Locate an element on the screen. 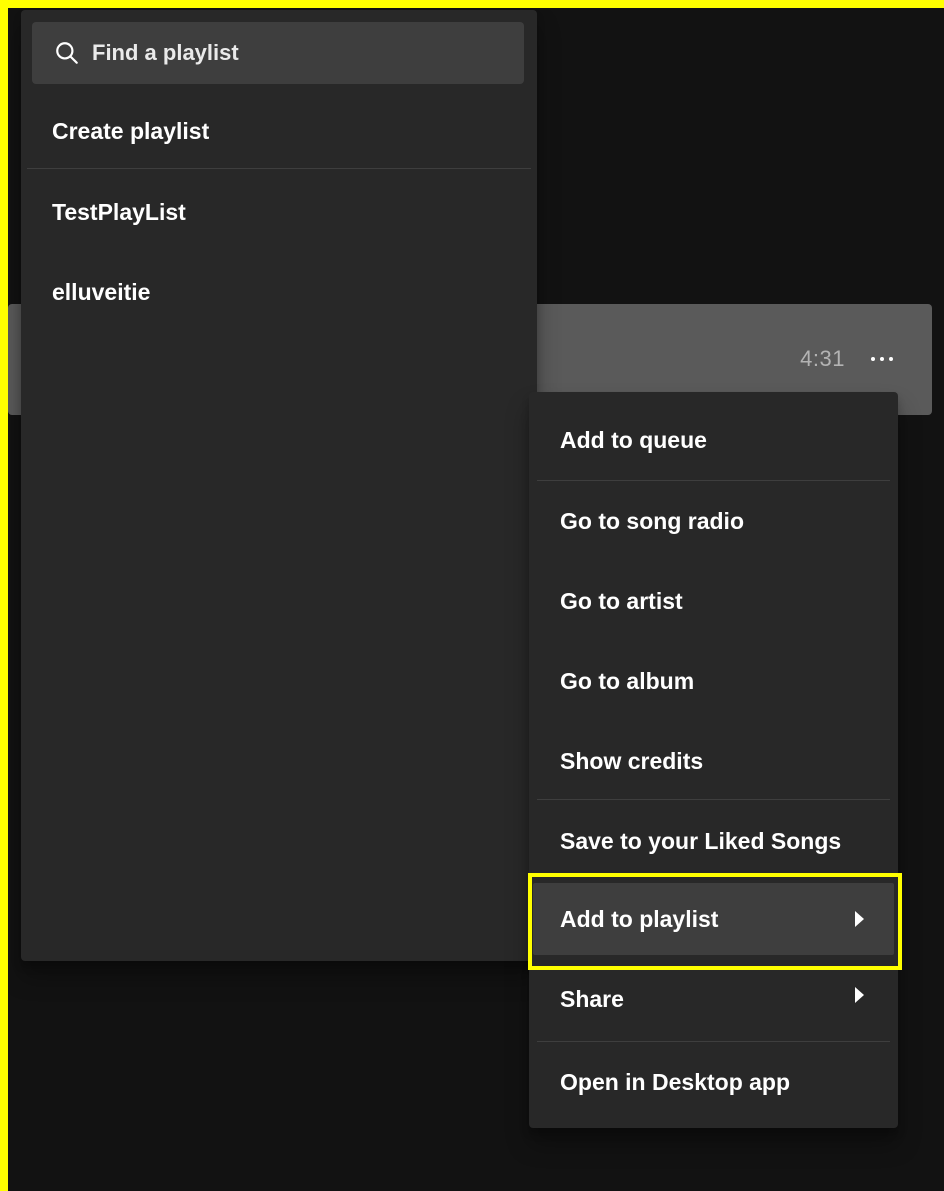  menu-item-open-in-desktop-app: Open in Desktop app is located at coordinates (713, 1082).